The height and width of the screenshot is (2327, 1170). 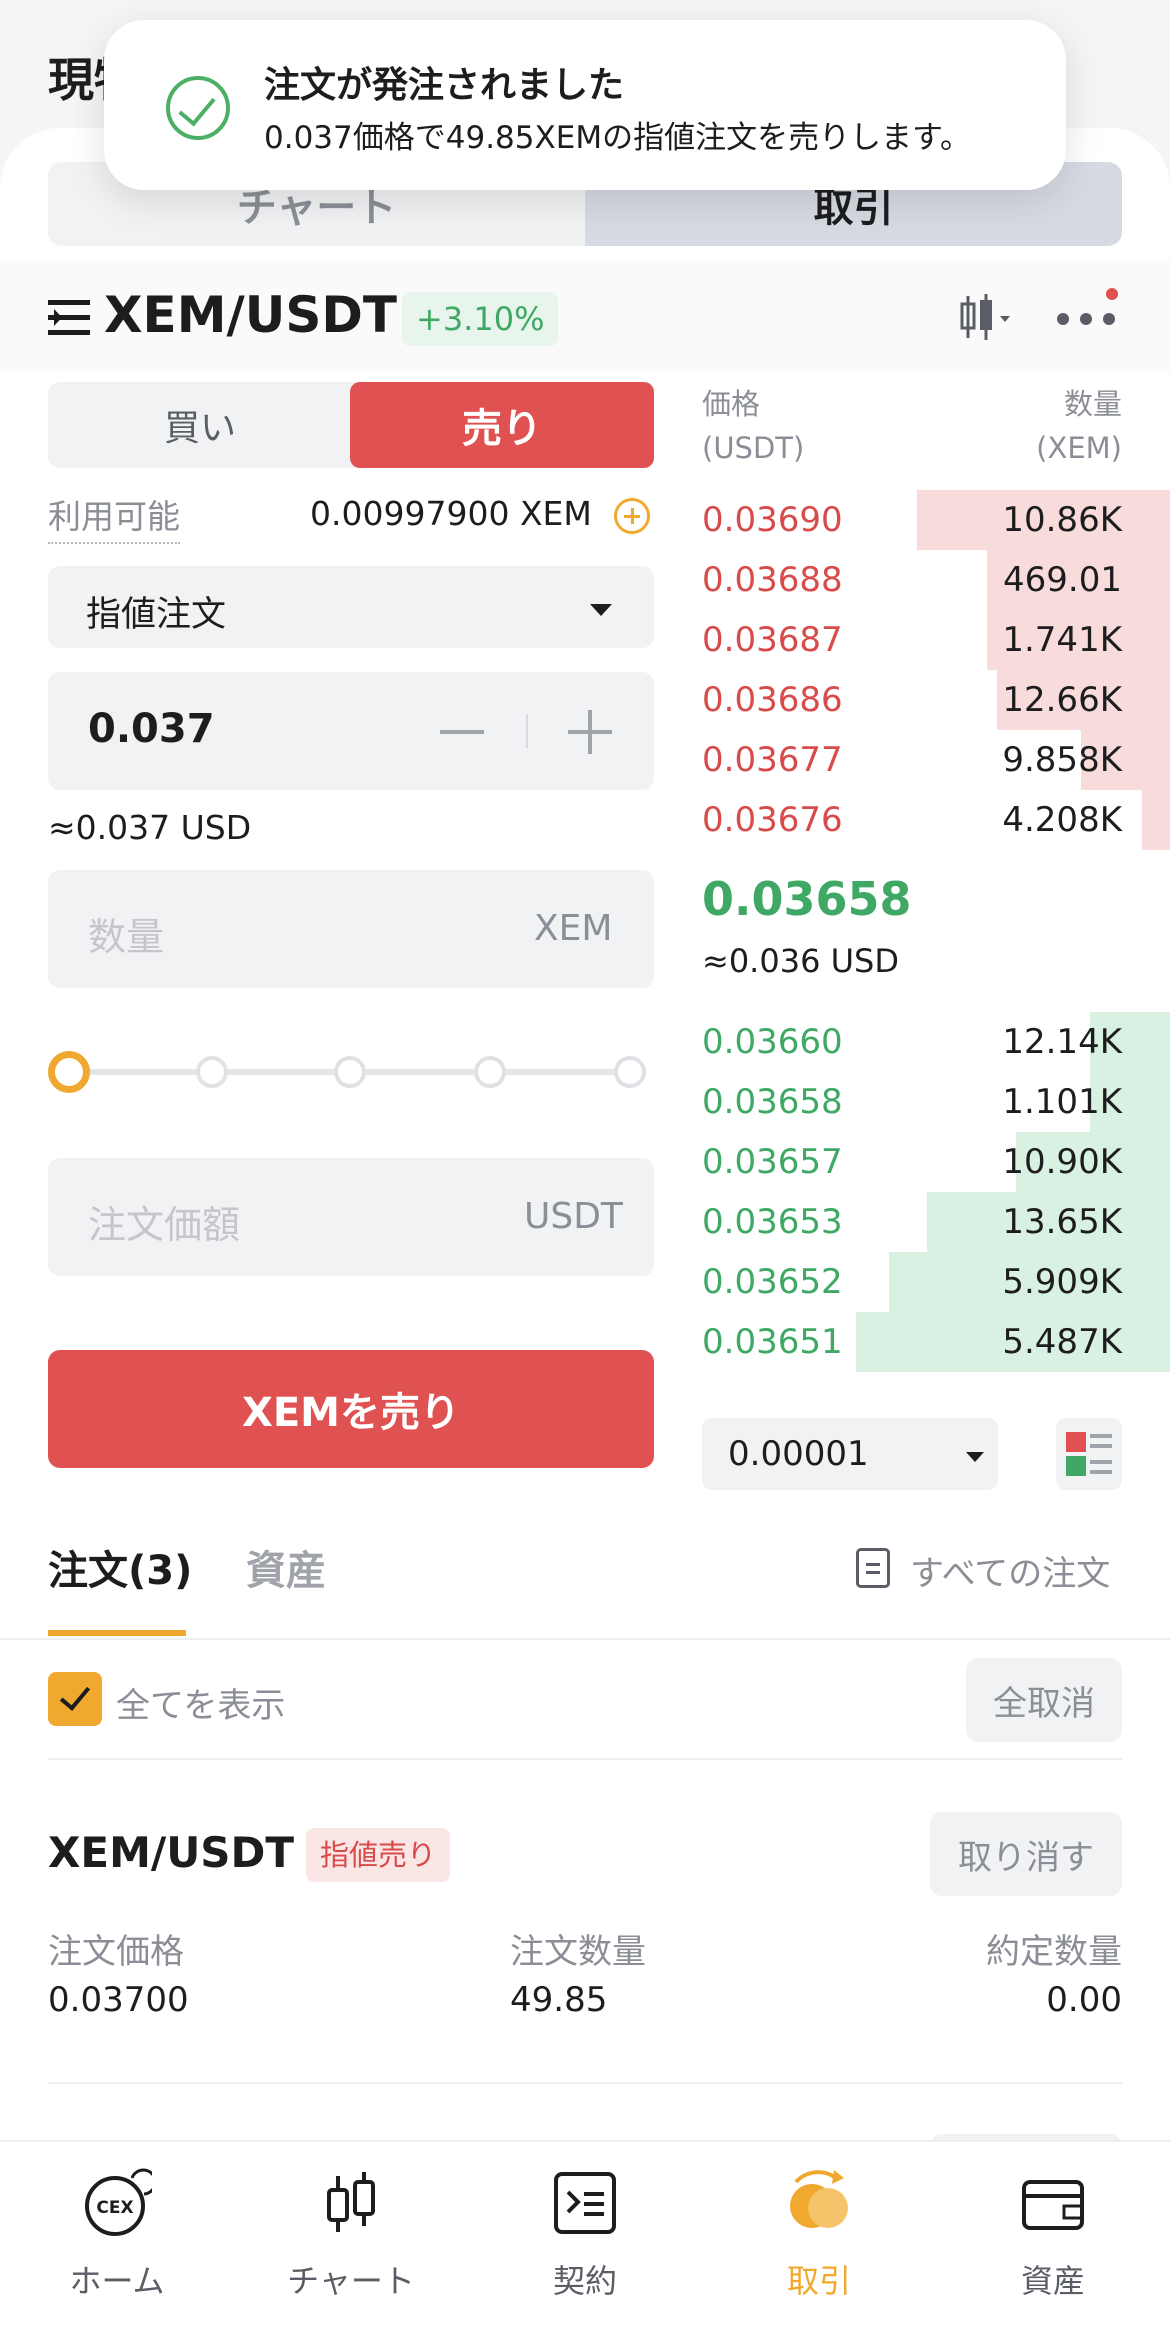 I want to click on ask-row: 0.03687 1.741K, so click(x=936, y=640).